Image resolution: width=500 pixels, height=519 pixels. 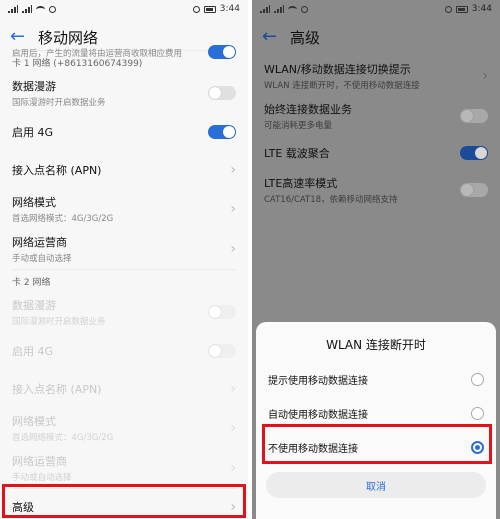 I want to click on card2-row-0: 数据漫游国际漫游时开启数据业务, so click(x=124, y=312).